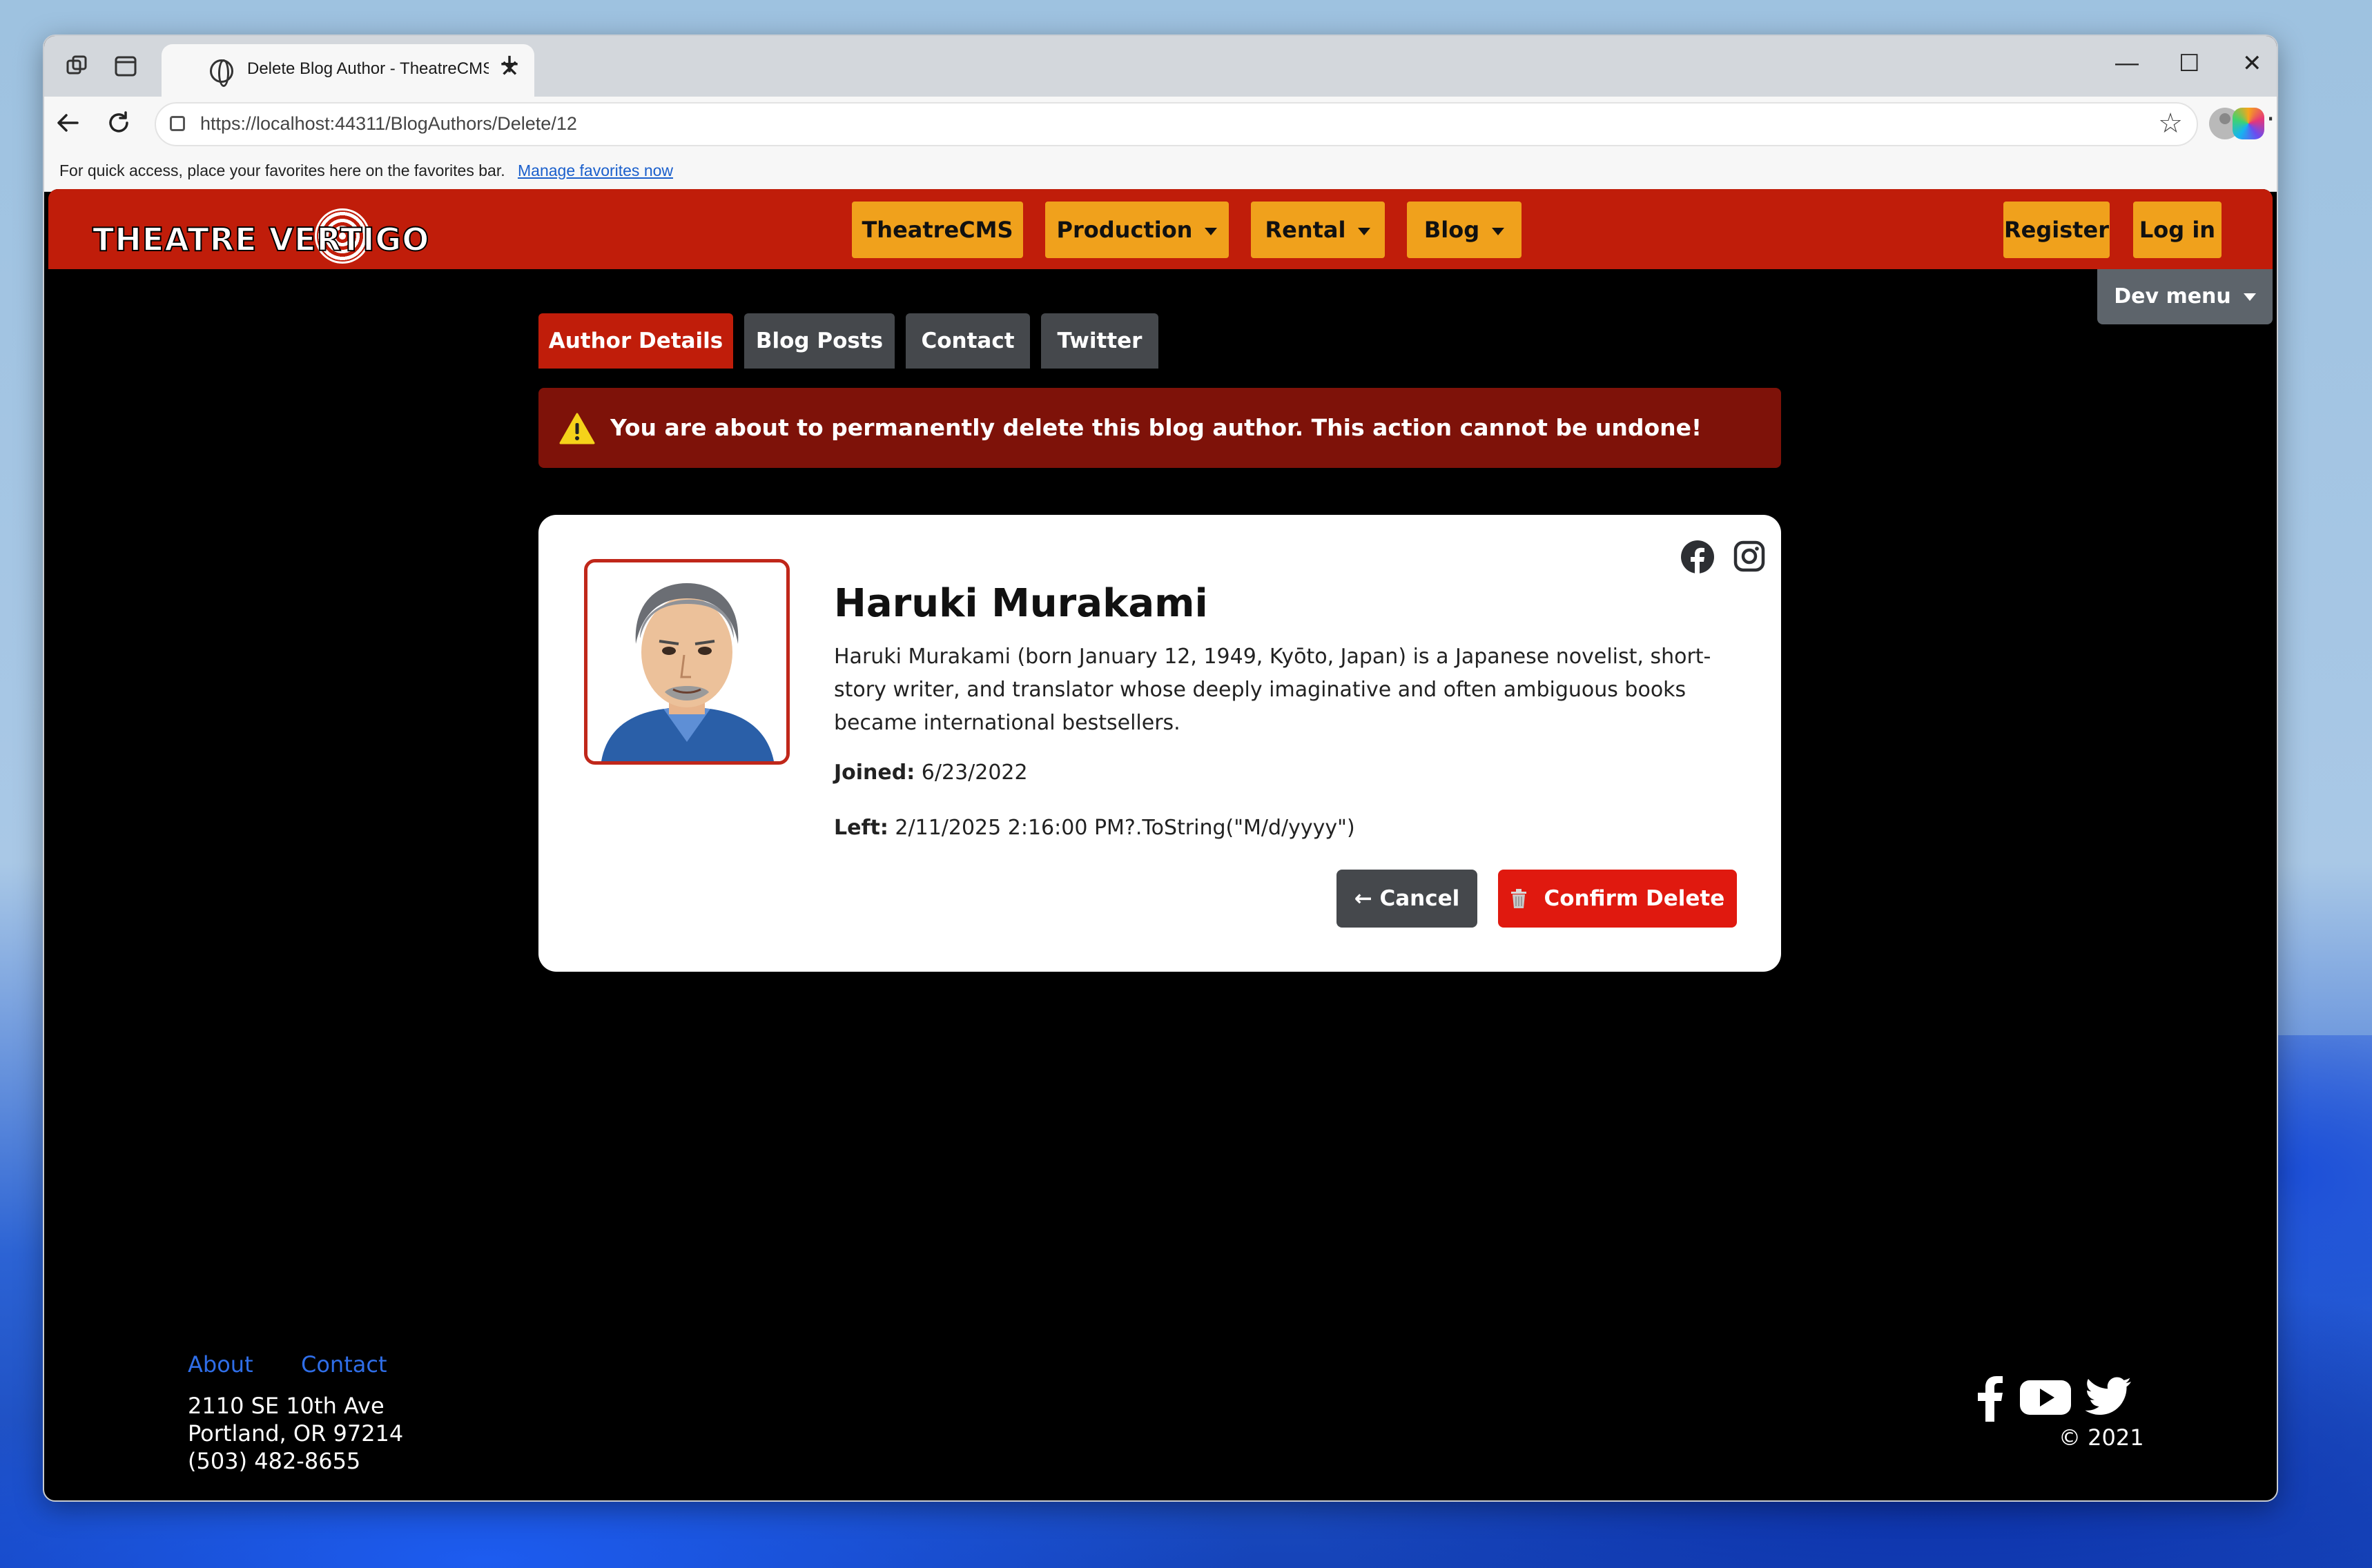 The image size is (2372, 1568). I want to click on footer-phone: (503) 482-8655, so click(274, 1461).